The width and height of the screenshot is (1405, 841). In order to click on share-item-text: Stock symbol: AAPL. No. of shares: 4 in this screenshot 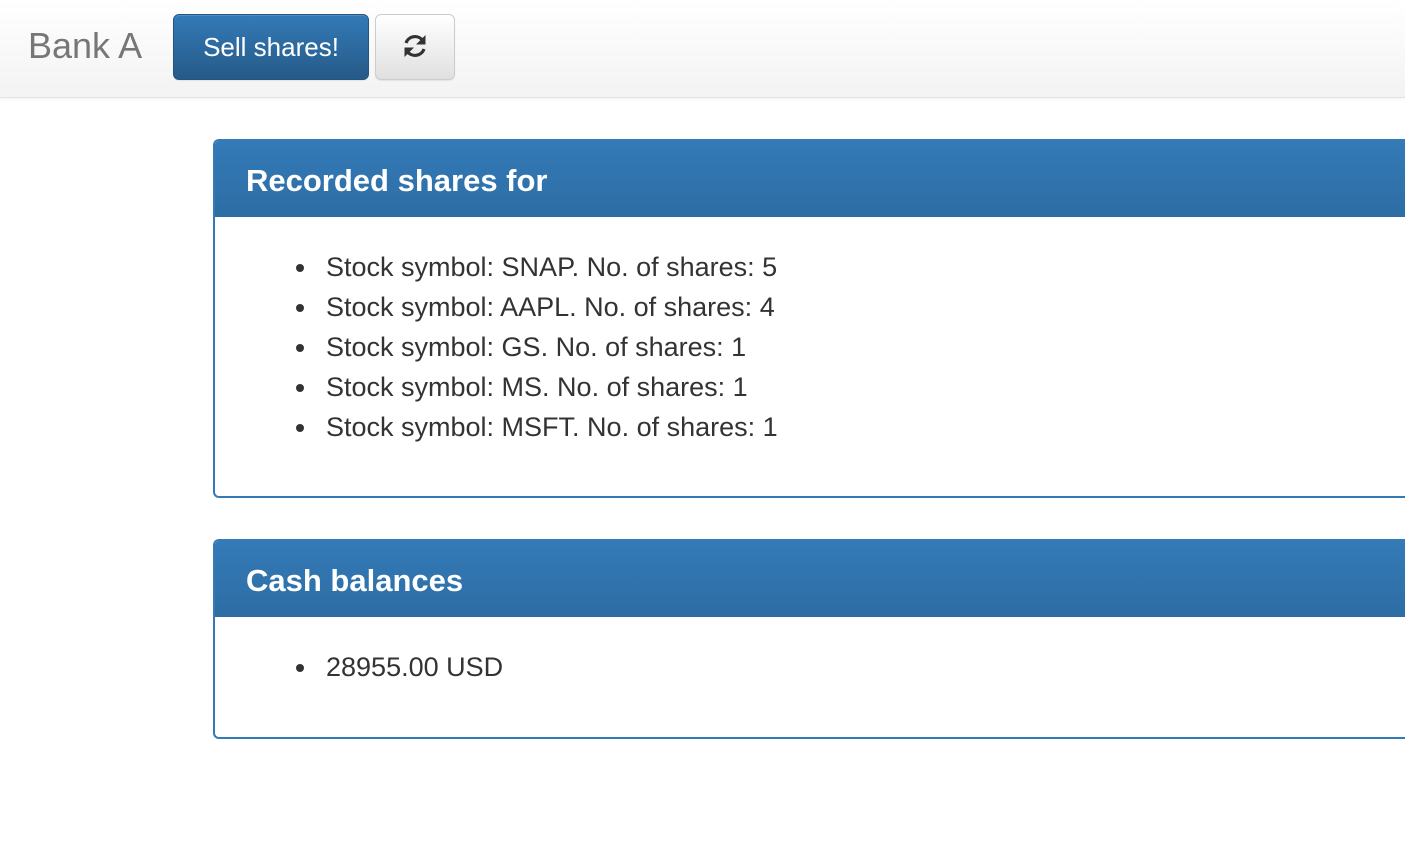, I will do `click(550, 307)`.